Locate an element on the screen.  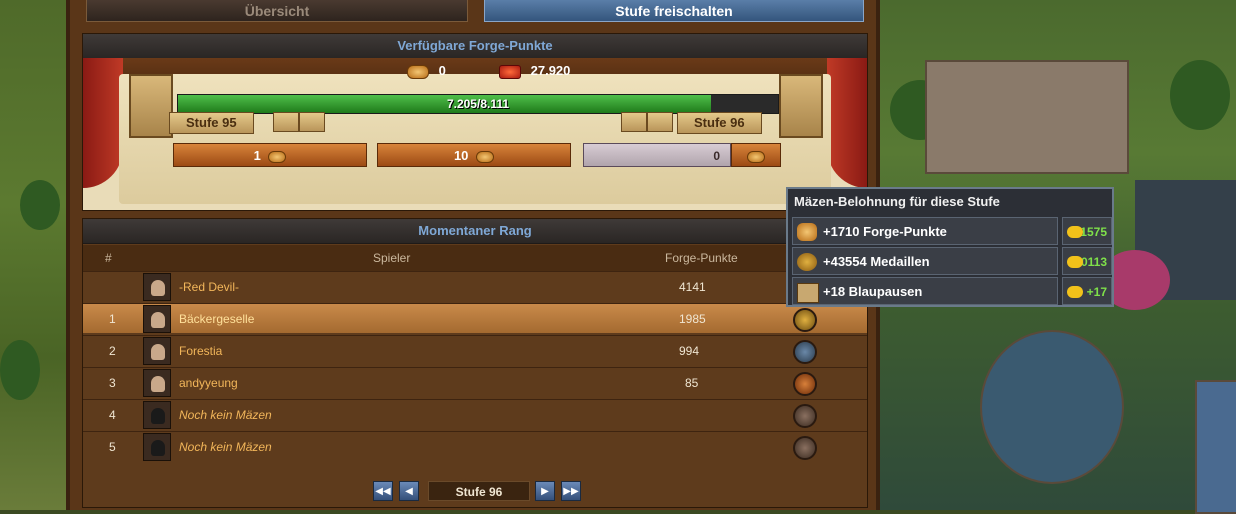
level-pager: ◀◀ ◀ Stufe 96 ▶ ▶▶ is located at coordinates (475, 492).